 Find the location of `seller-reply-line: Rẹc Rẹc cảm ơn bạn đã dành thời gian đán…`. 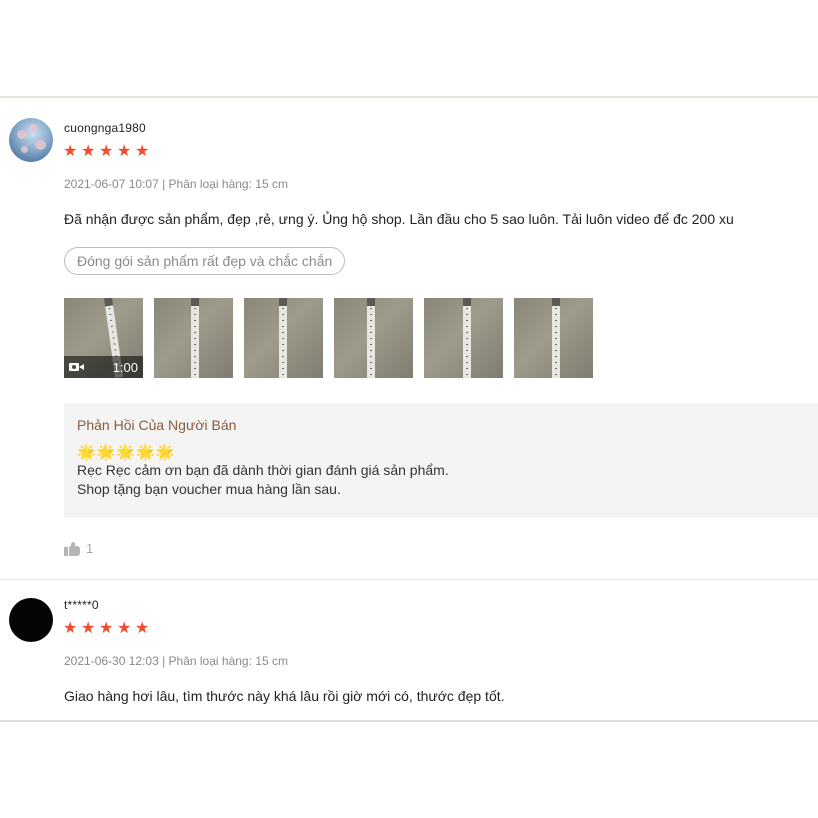

seller-reply-line: Rẹc Rẹc cảm ơn bạn đã dành thời gian đán… is located at coordinates (263, 470).